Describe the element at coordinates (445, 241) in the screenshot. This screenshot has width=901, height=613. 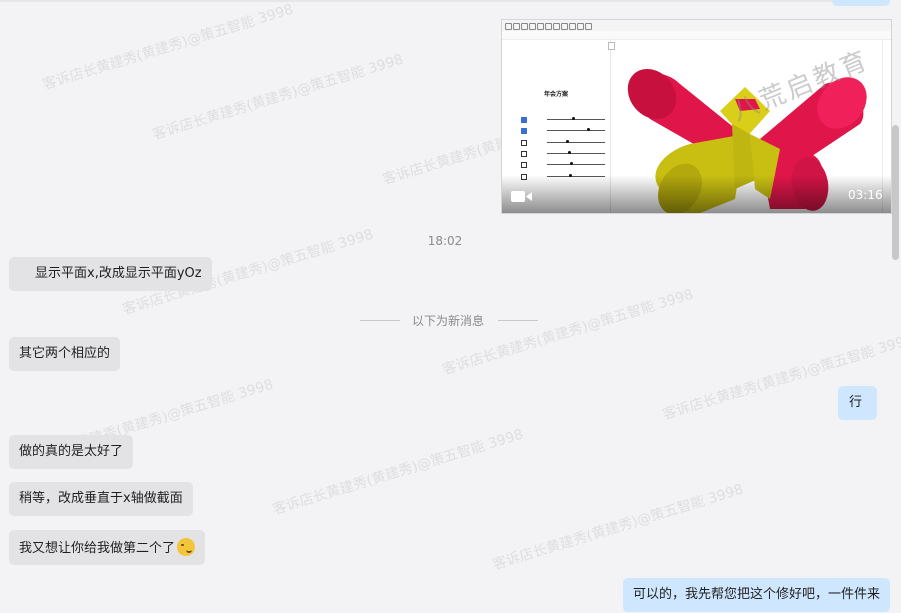
I see `time-separator: 18:02` at that location.